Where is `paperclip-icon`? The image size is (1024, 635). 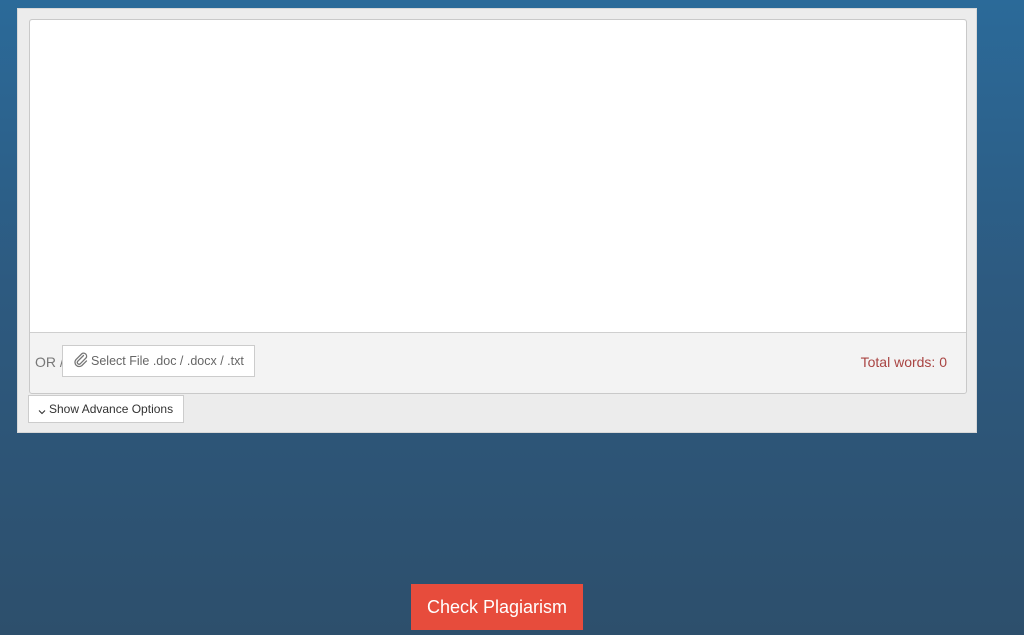
paperclip-icon is located at coordinates (81, 360).